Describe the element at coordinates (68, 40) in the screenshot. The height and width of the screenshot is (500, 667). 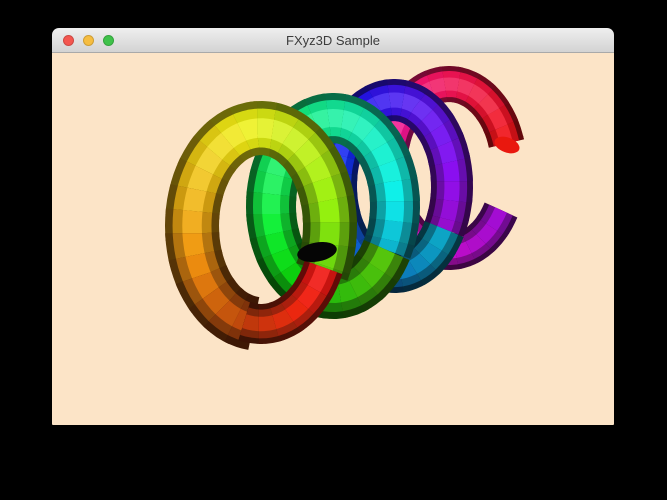
I see `close-button` at that location.